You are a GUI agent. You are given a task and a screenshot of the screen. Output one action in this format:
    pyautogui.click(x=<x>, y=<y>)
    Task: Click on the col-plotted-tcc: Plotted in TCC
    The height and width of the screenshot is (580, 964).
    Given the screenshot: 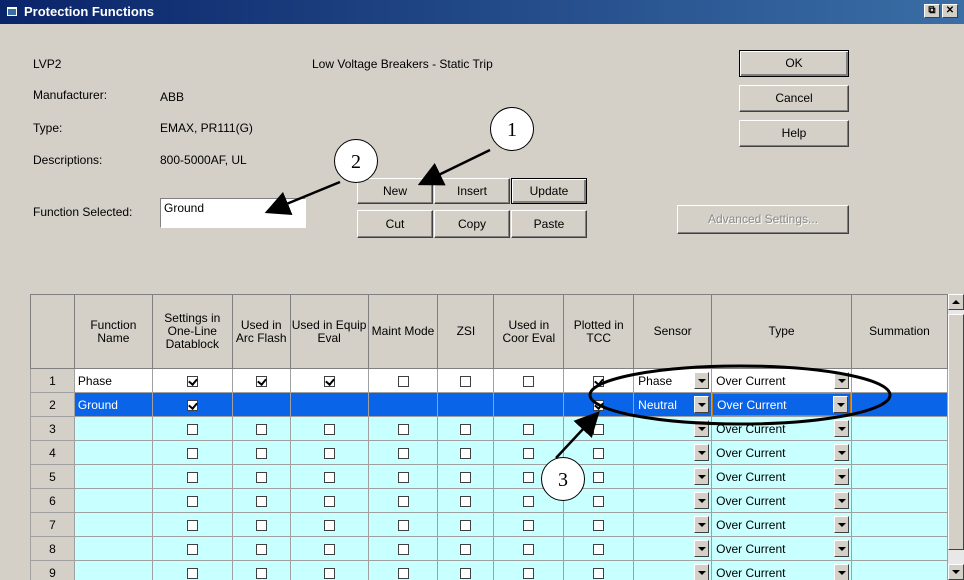 What is the action you would take?
    pyautogui.click(x=599, y=331)
    